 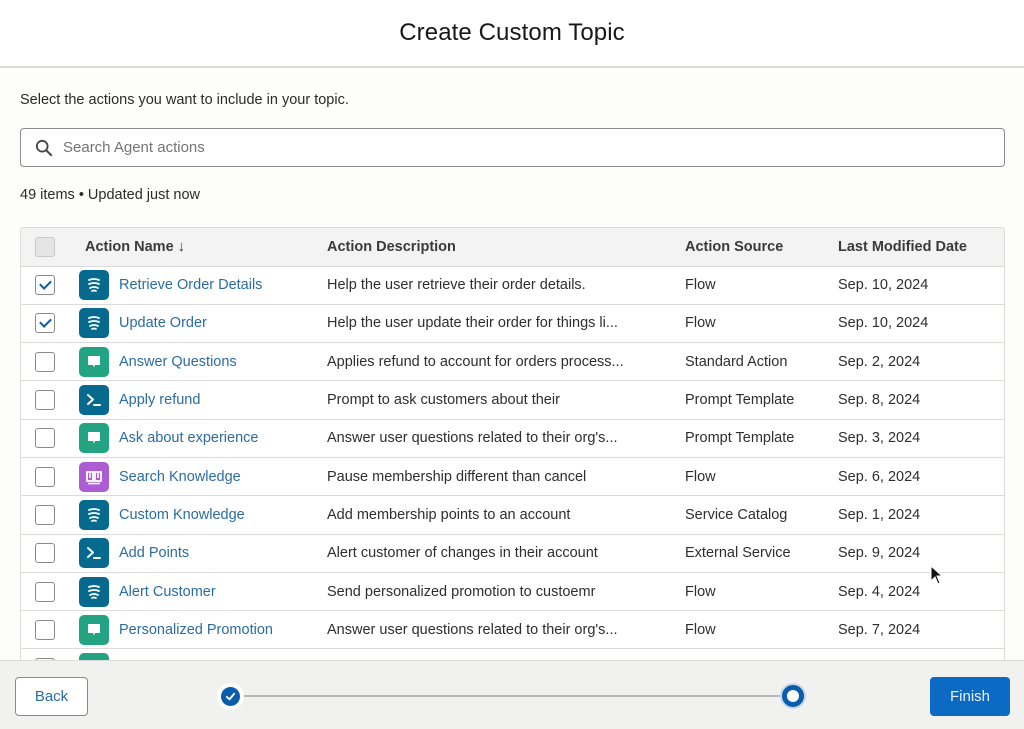 I want to click on action-name-link: Alert Customer, so click(x=167, y=592).